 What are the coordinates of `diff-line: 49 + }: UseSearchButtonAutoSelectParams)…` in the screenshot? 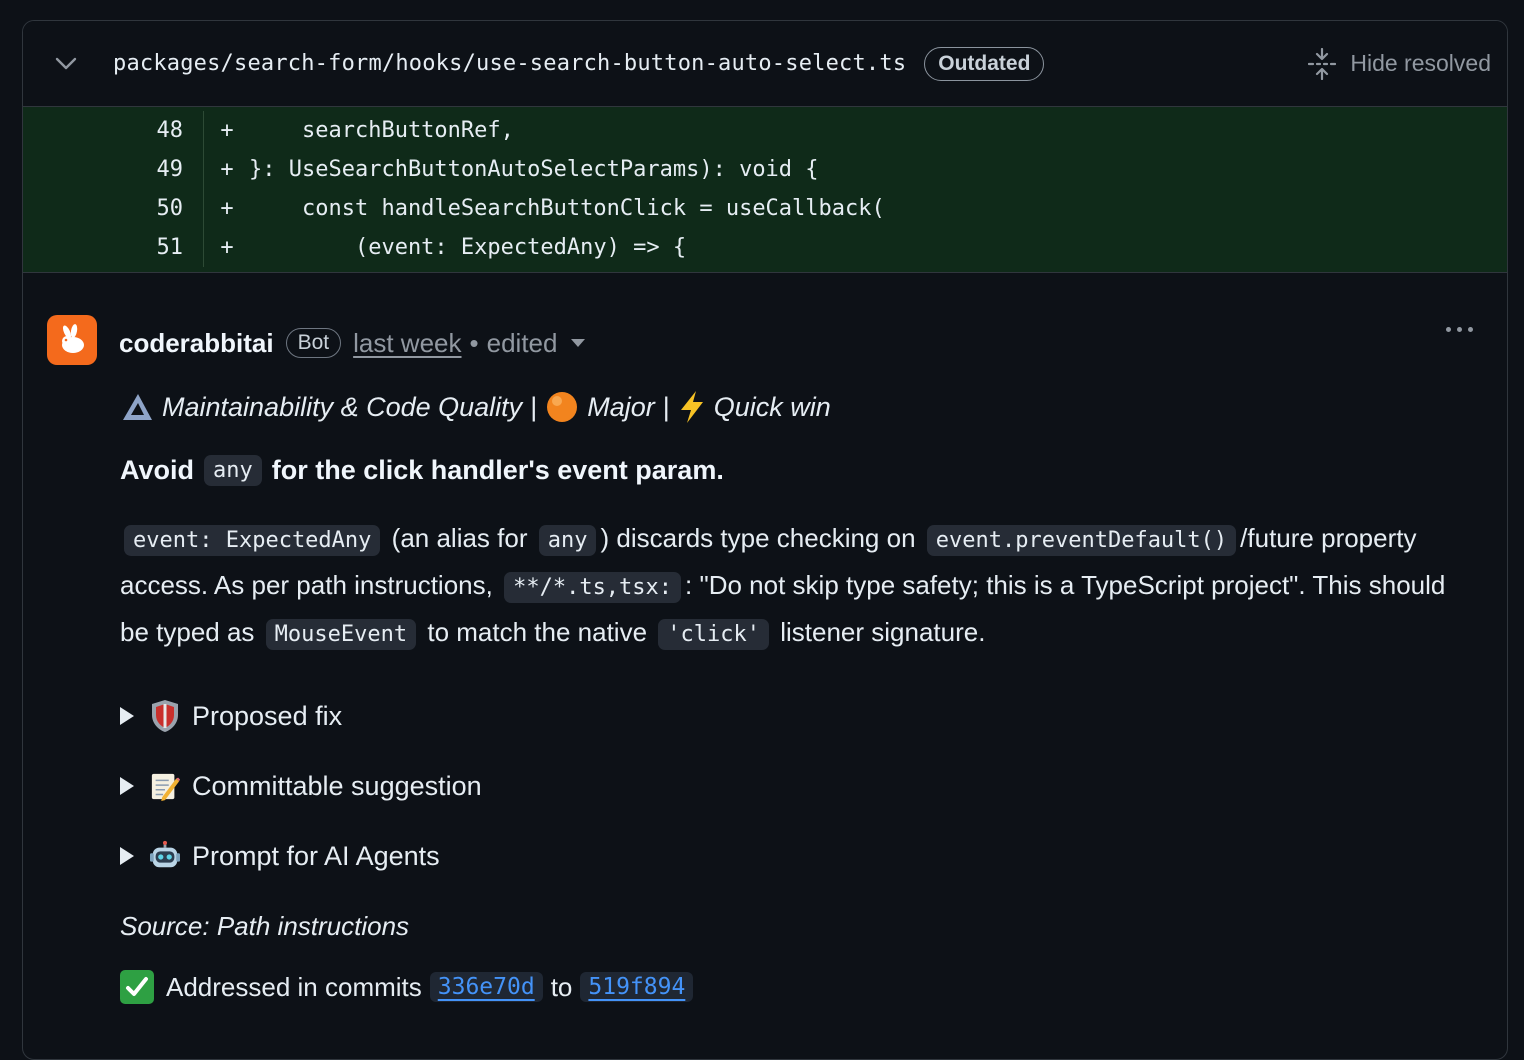 It's located at (765, 169).